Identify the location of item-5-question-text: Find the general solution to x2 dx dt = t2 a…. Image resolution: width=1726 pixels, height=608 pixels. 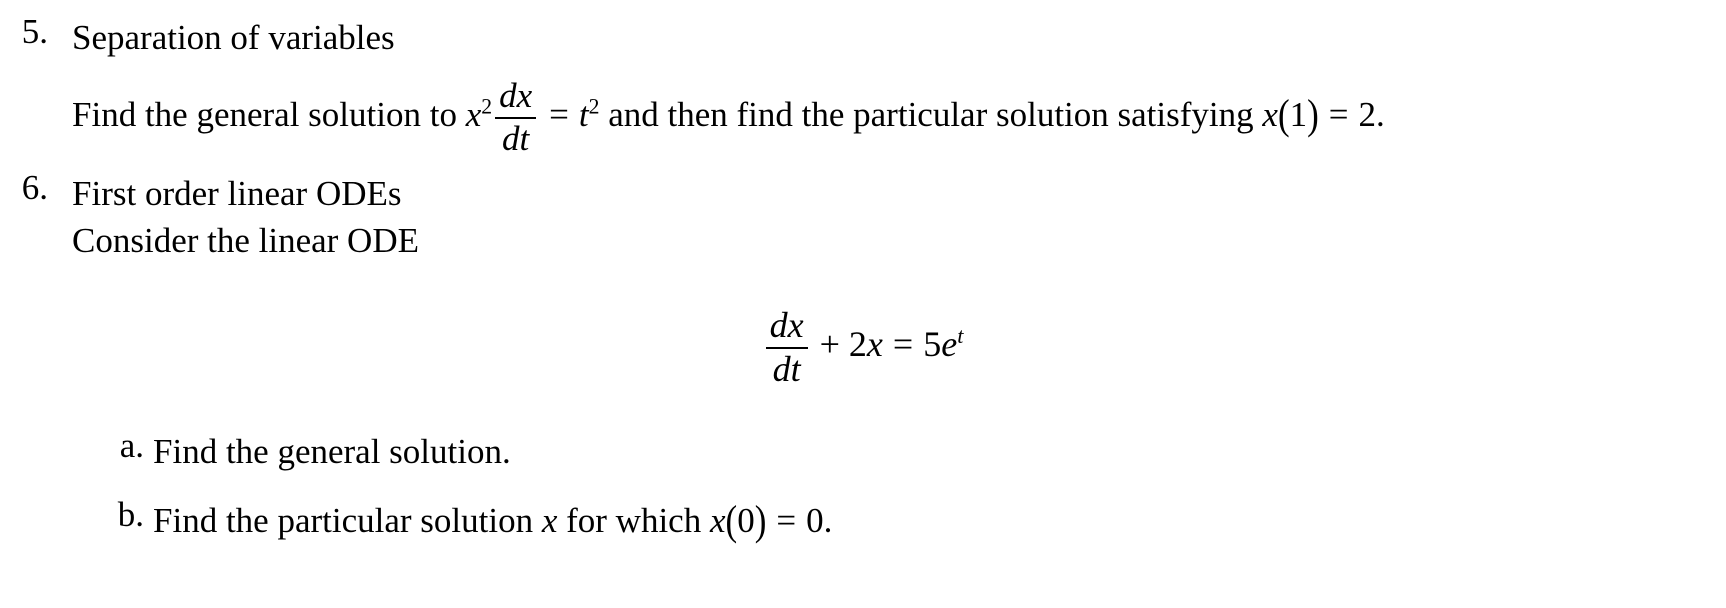
(728, 117).